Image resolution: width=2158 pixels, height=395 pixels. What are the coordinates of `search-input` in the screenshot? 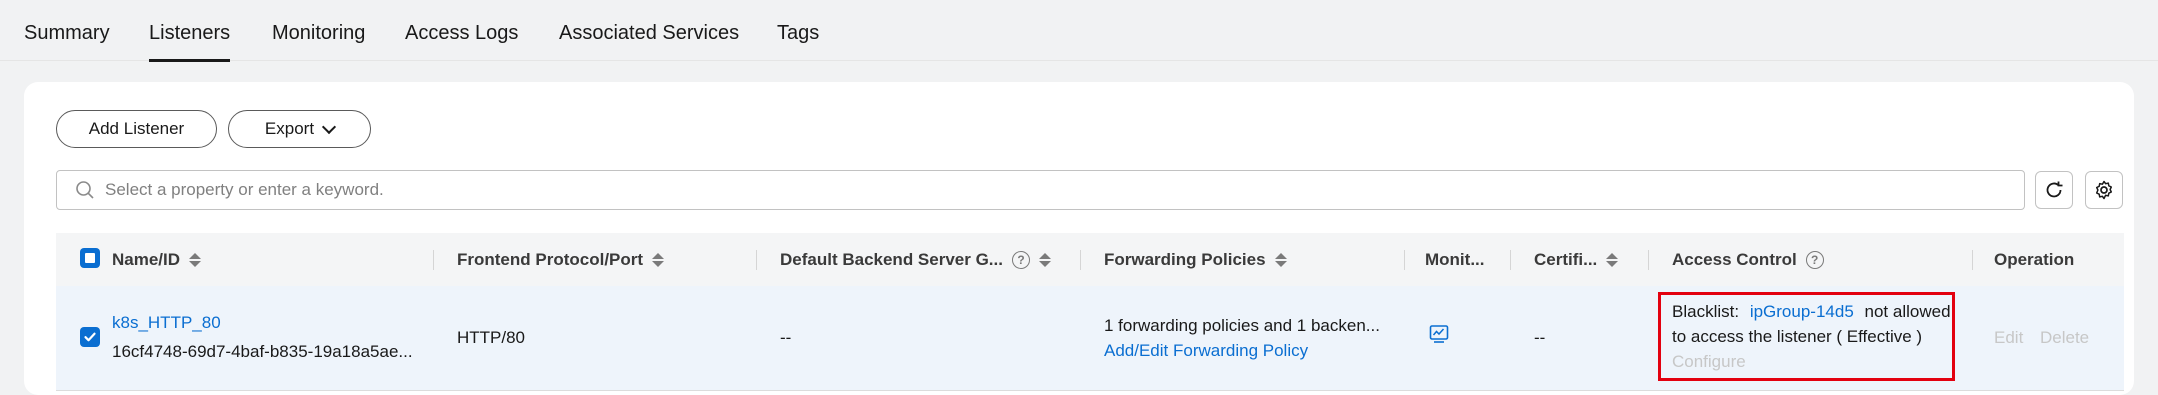 It's located at (1005, 190).